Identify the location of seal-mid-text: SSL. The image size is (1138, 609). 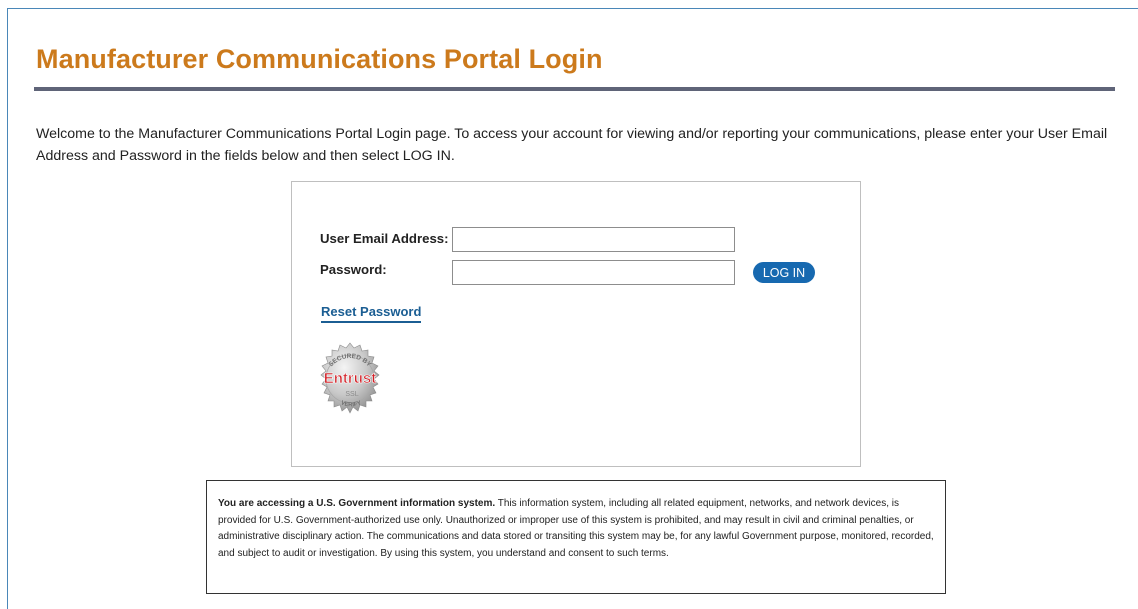
(351, 394).